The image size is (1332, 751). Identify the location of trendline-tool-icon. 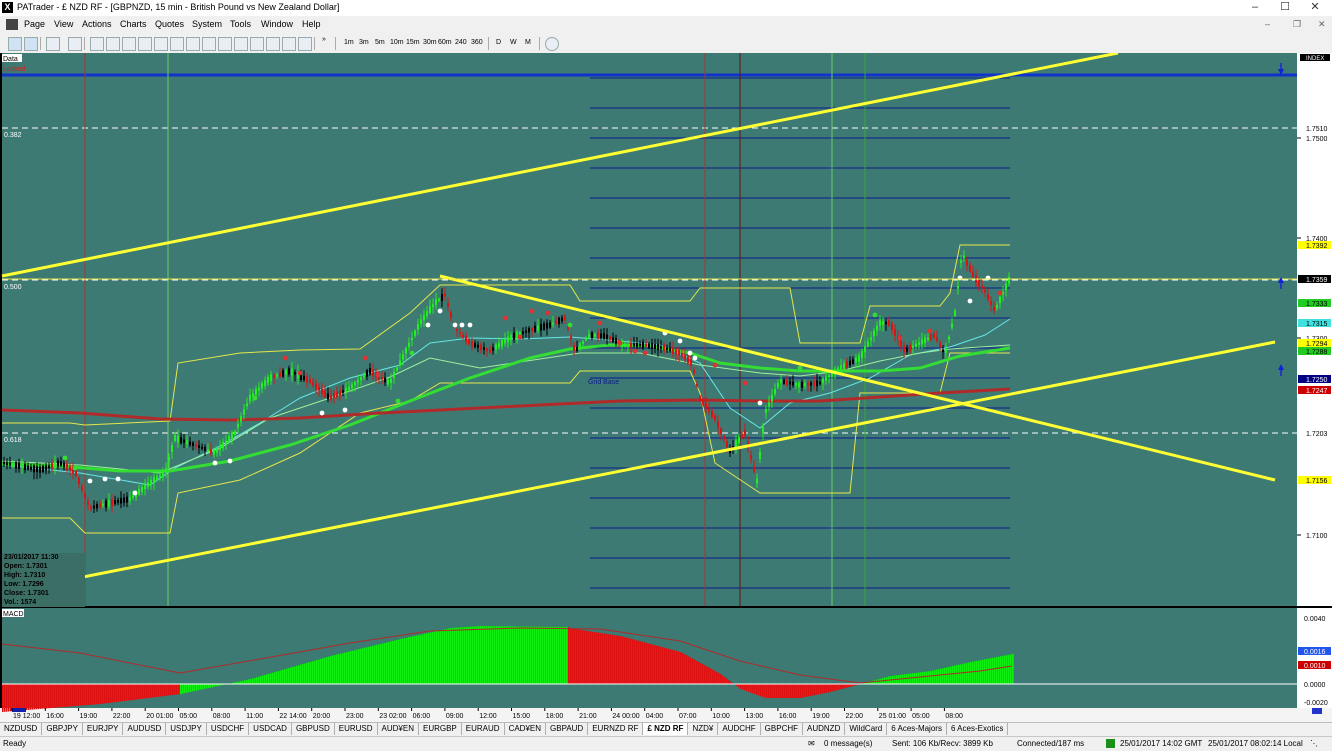
(145, 44).